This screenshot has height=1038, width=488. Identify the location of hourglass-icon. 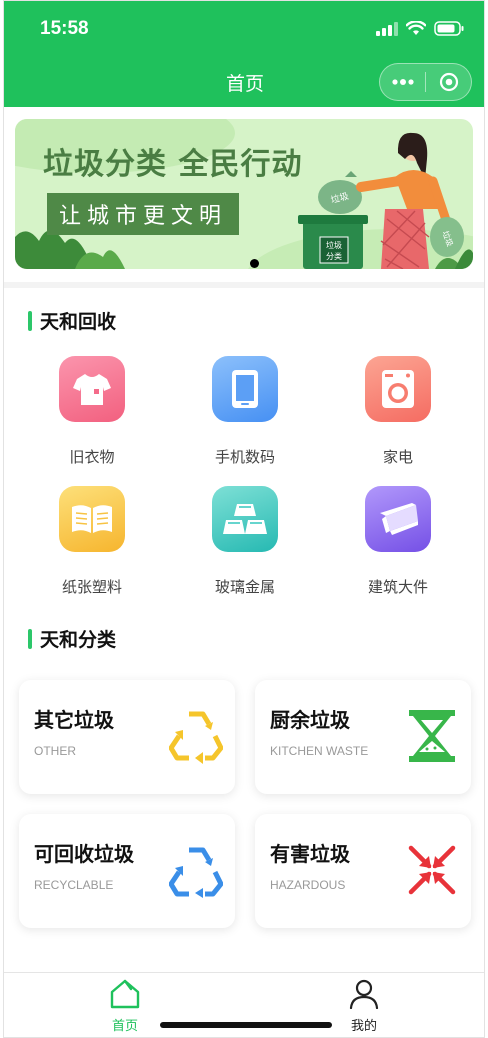
(432, 736).